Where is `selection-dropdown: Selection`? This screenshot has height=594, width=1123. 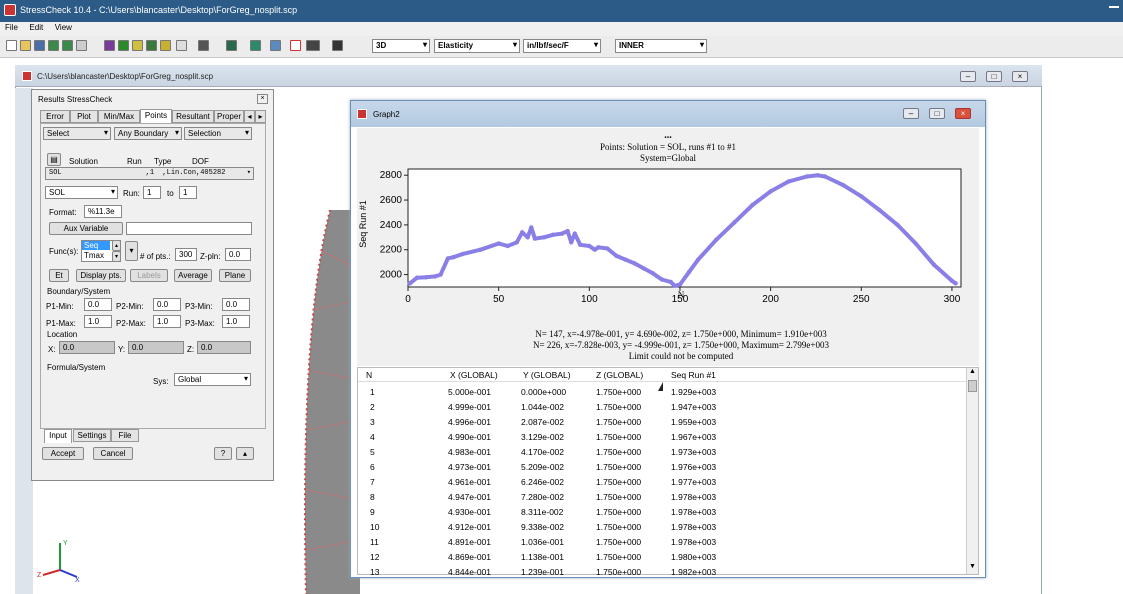 selection-dropdown: Selection is located at coordinates (218, 133).